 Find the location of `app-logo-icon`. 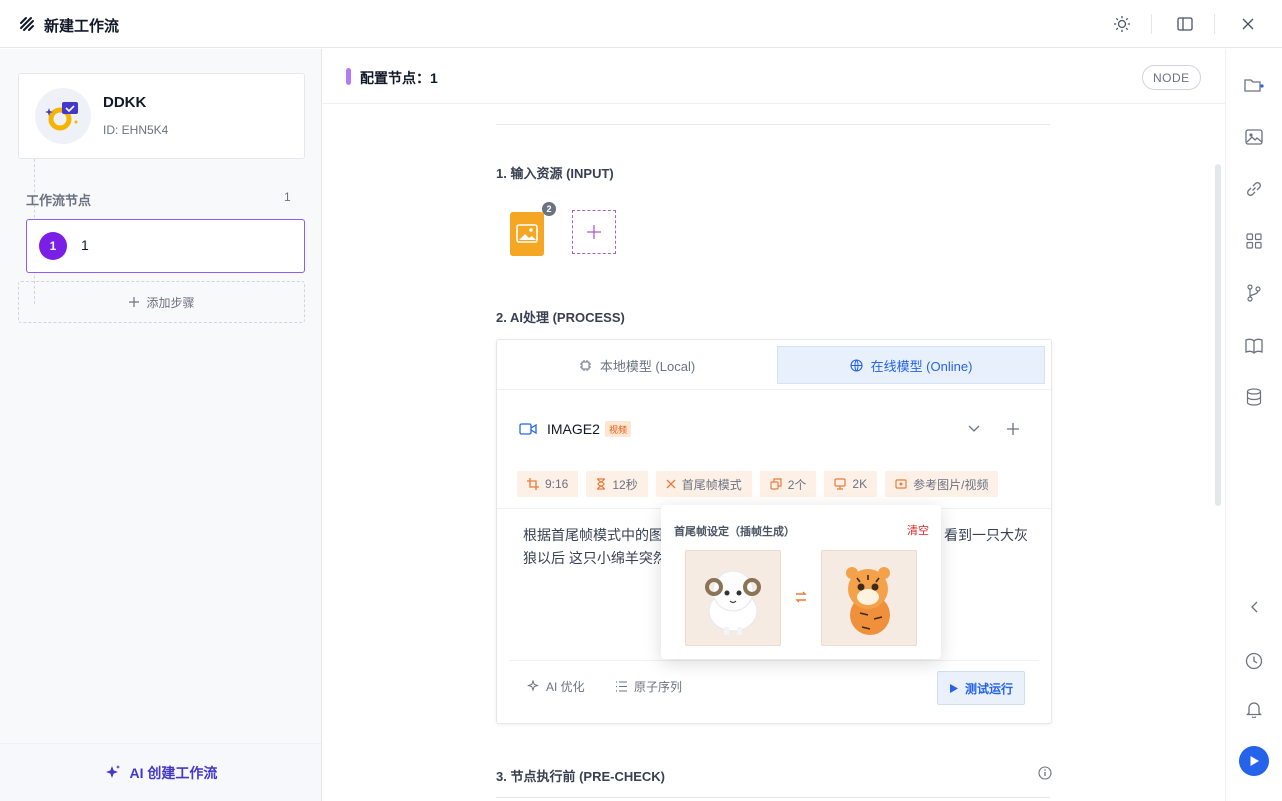

app-logo-icon is located at coordinates (27, 24).